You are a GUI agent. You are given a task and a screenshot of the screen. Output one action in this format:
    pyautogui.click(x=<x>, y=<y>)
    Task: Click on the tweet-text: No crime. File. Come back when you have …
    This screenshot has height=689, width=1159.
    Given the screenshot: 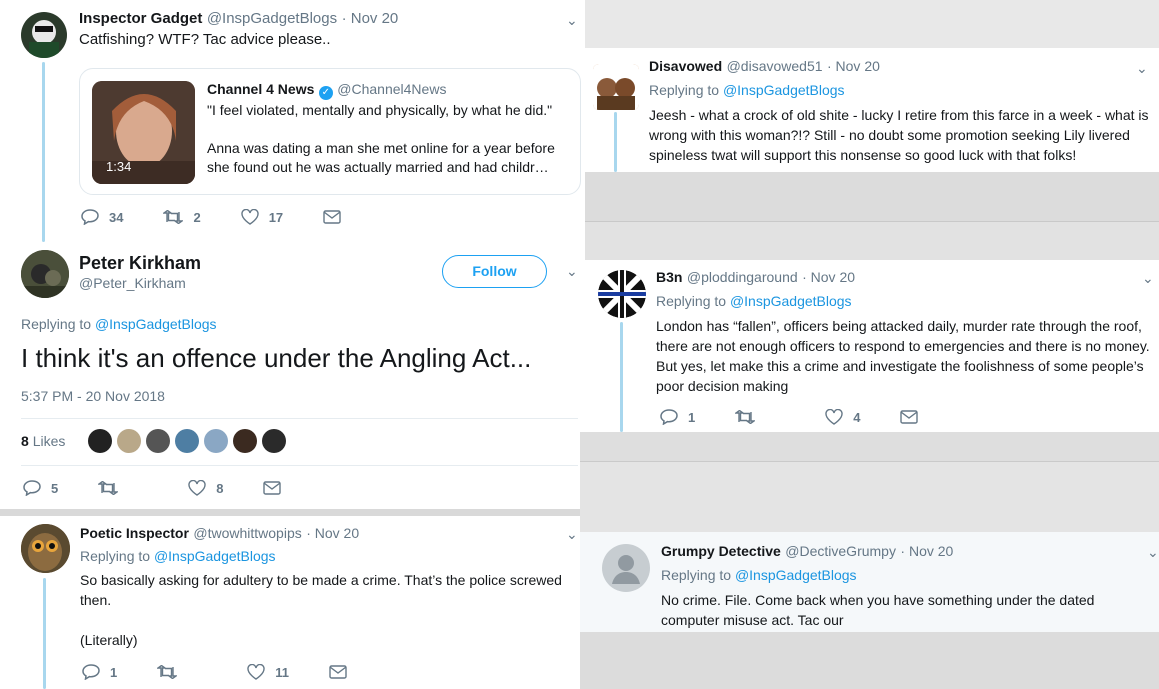 What is the action you would take?
    pyautogui.click(x=878, y=610)
    